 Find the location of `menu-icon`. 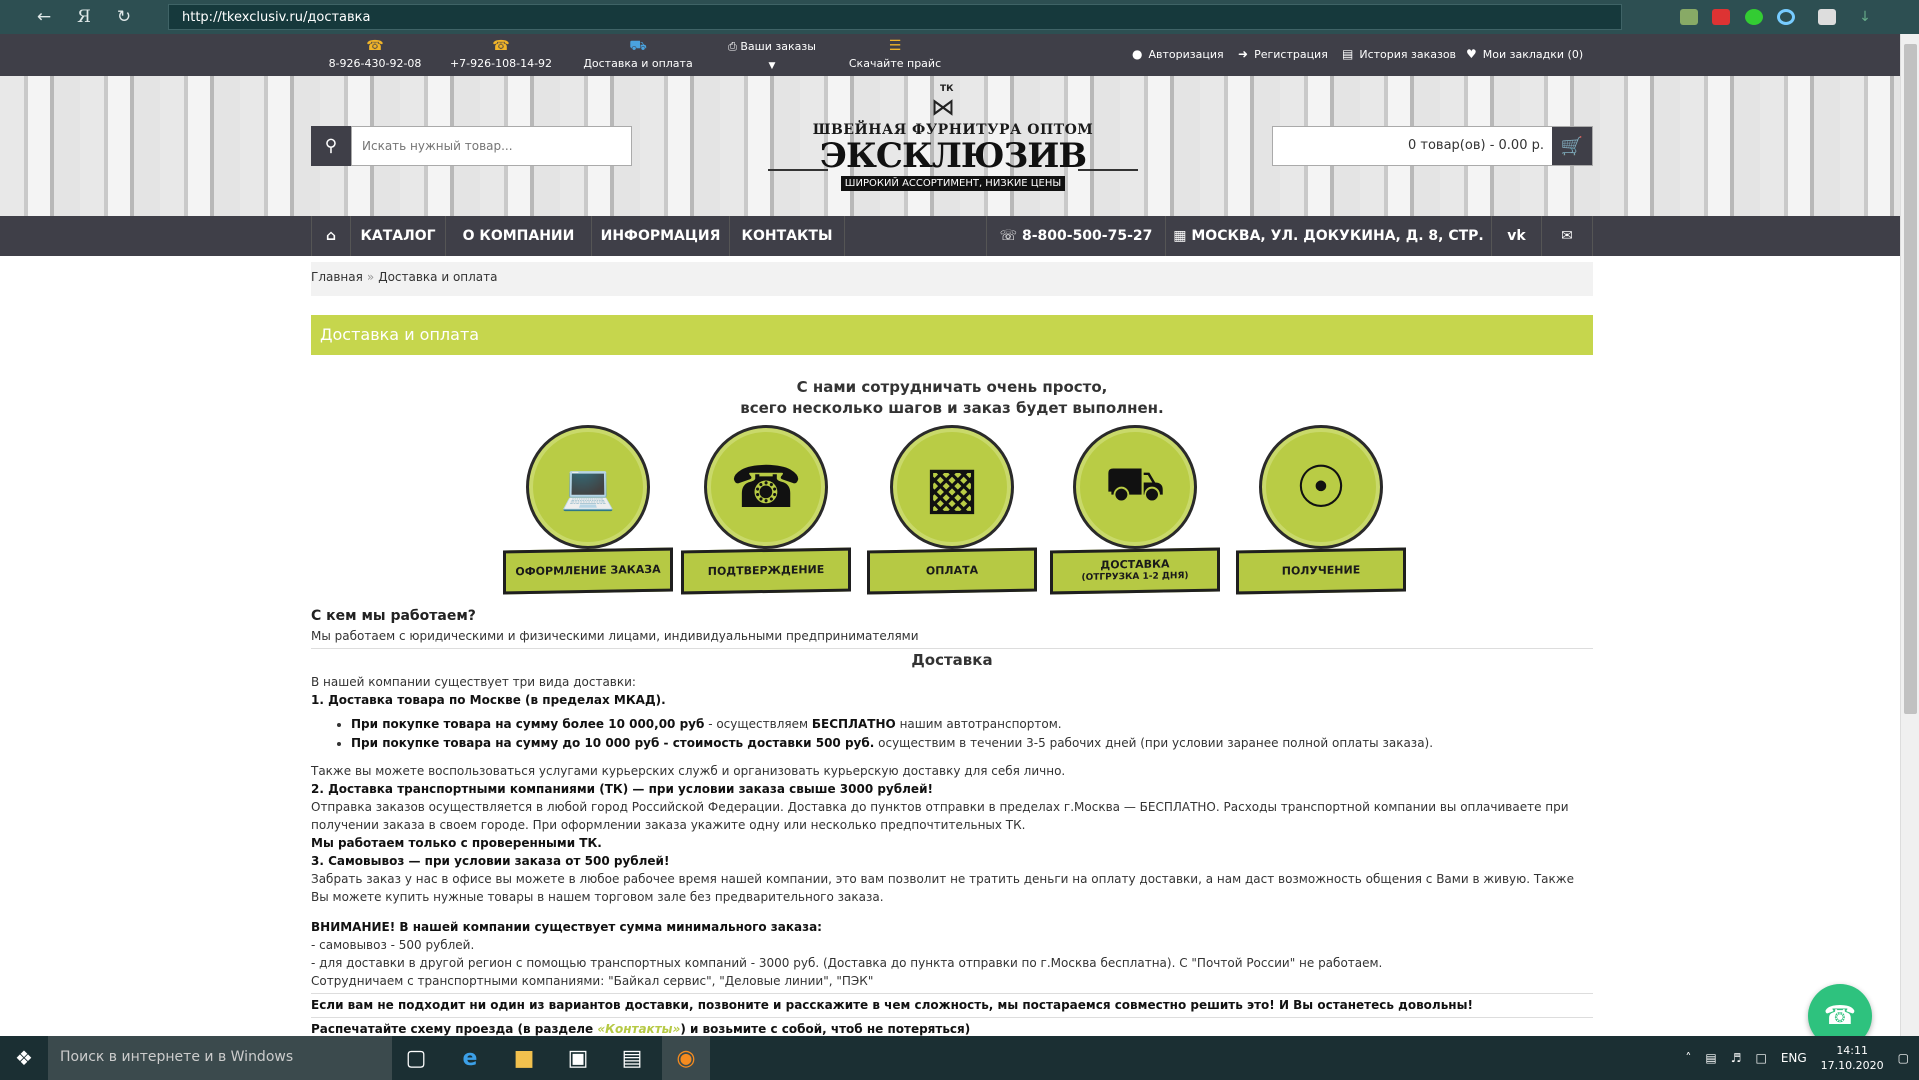

menu-icon is located at coordinates (1827, 17).